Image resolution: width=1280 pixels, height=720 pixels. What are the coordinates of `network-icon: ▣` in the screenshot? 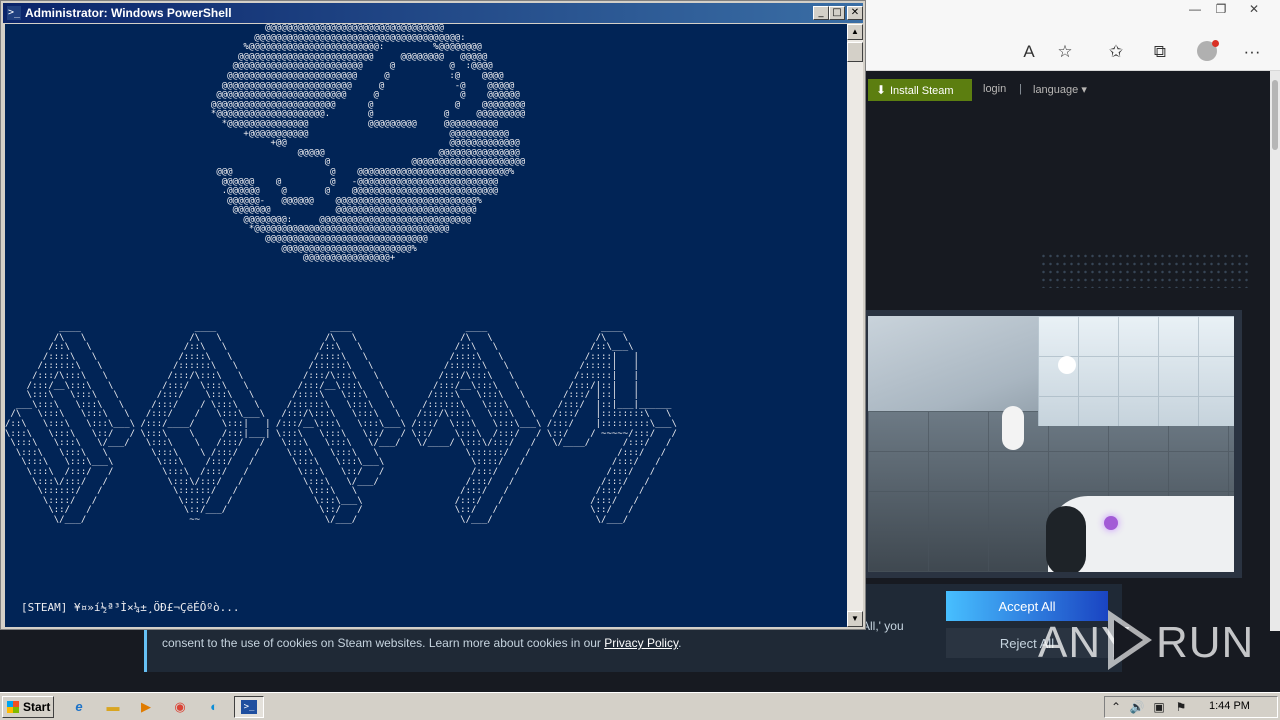 It's located at (1159, 707).